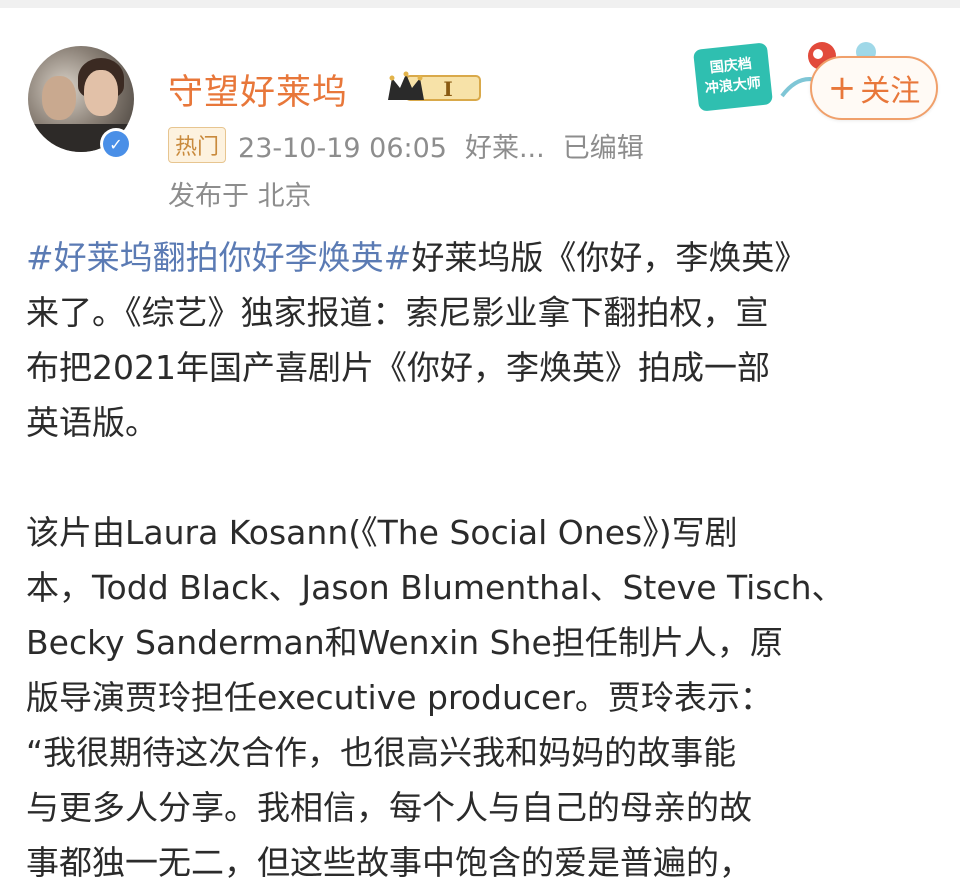 Image resolution: width=960 pixels, height=894 pixels. What do you see at coordinates (399, 697) in the screenshot?
I see `para2-line-4: 版导演贾玲担任executive producer。贾玲表示：` at bounding box center [399, 697].